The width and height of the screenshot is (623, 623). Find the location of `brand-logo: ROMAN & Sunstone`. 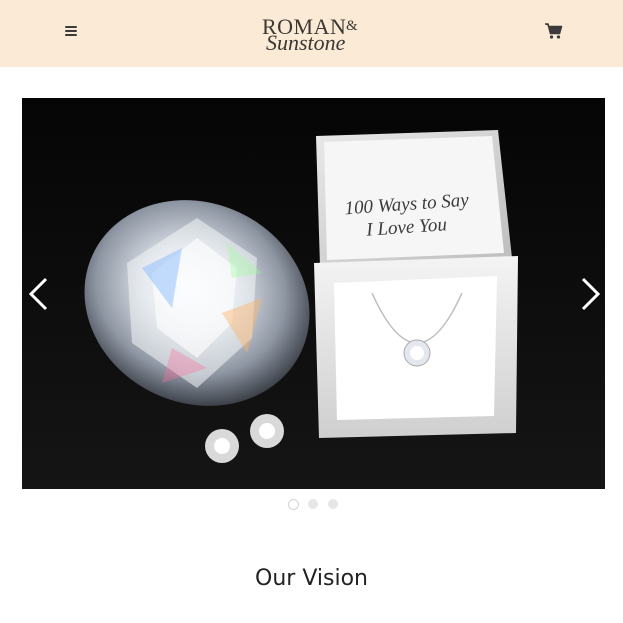

brand-logo: ROMAN & Sunstone is located at coordinates (314, 34).